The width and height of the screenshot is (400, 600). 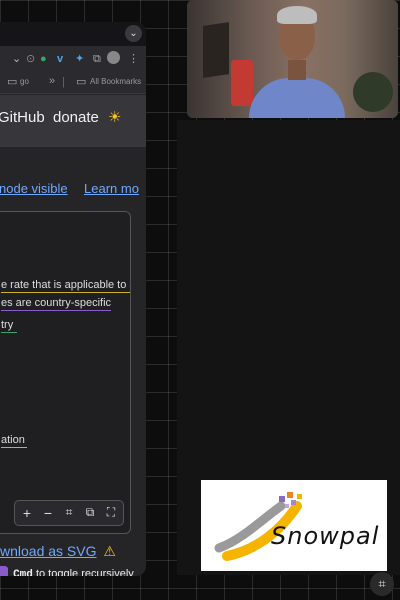 What do you see at coordinates (56, 304) in the screenshot?
I see `diagram-node-label: es are country-specific` at bounding box center [56, 304].